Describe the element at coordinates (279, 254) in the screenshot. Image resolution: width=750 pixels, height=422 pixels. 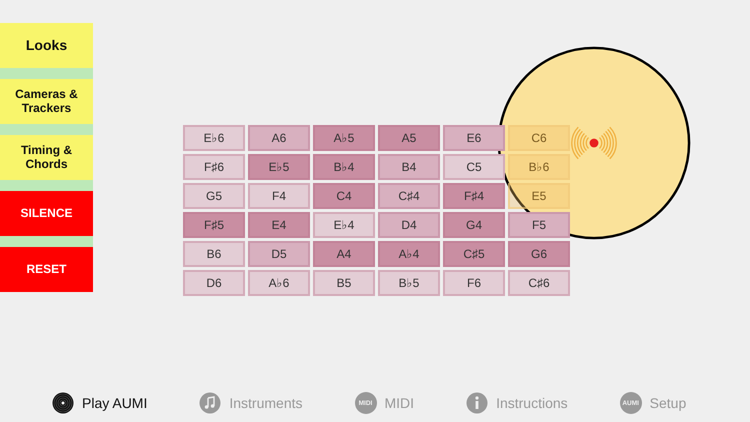
I see `note-pad: D5` at that location.